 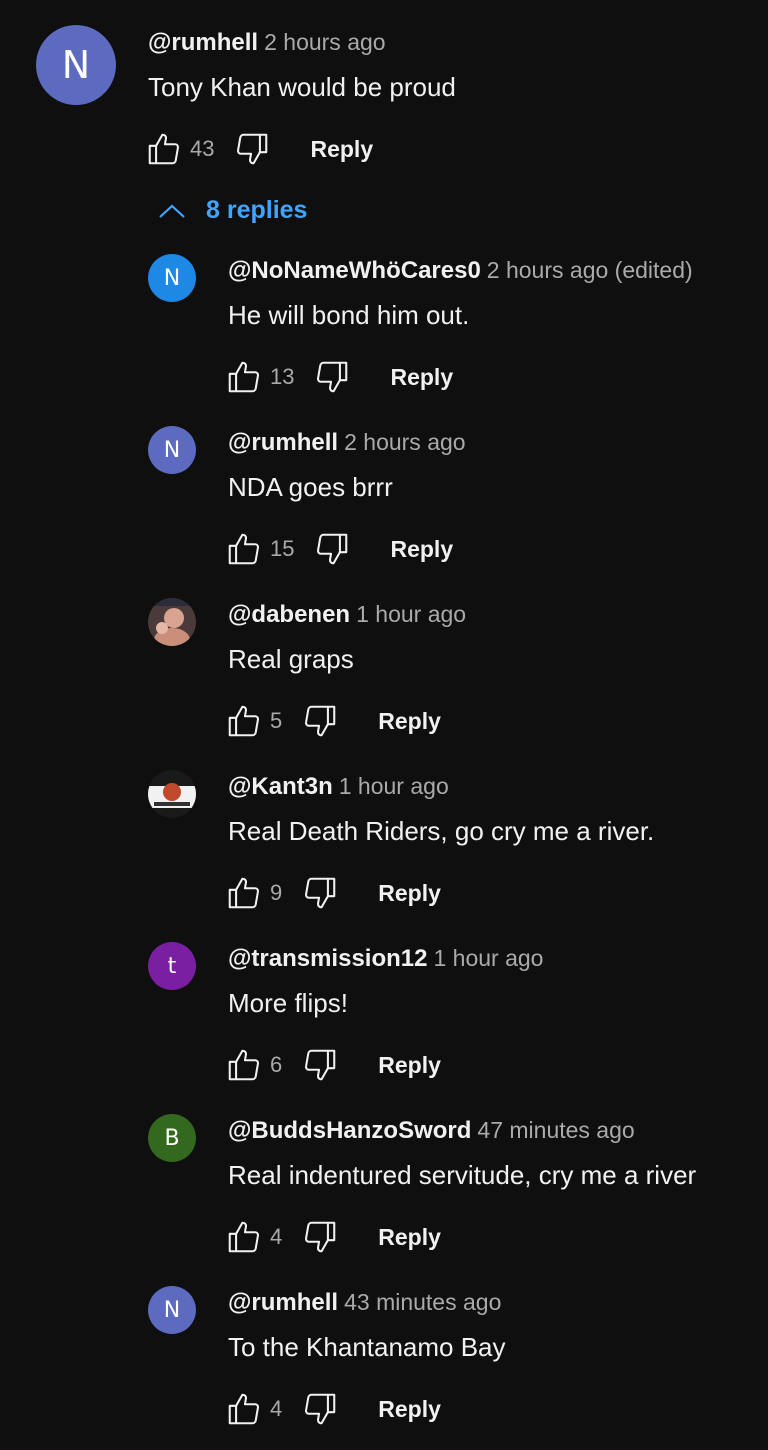 I want to click on reply-author: @NoNameWhöCares0, so click(x=354, y=270).